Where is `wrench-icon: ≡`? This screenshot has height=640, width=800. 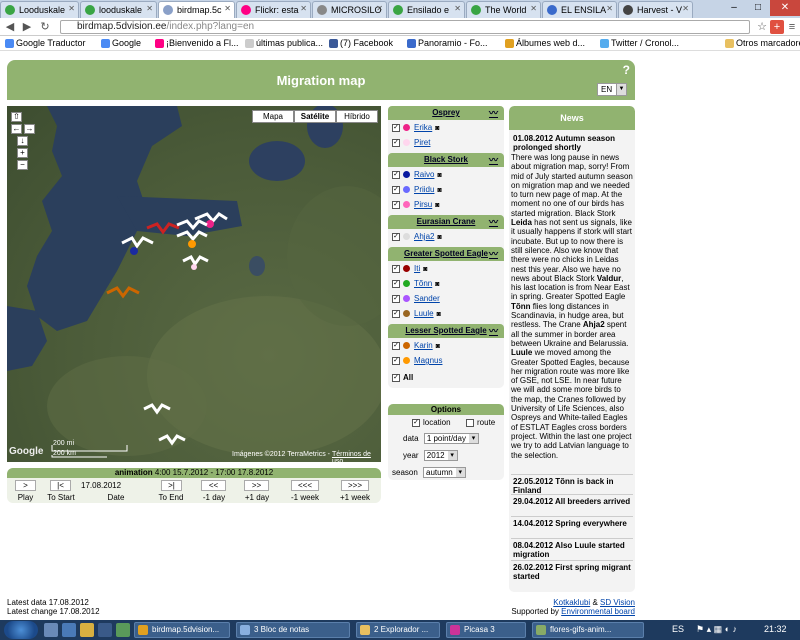 wrench-icon: ≡ is located at coordinates (792, 27).